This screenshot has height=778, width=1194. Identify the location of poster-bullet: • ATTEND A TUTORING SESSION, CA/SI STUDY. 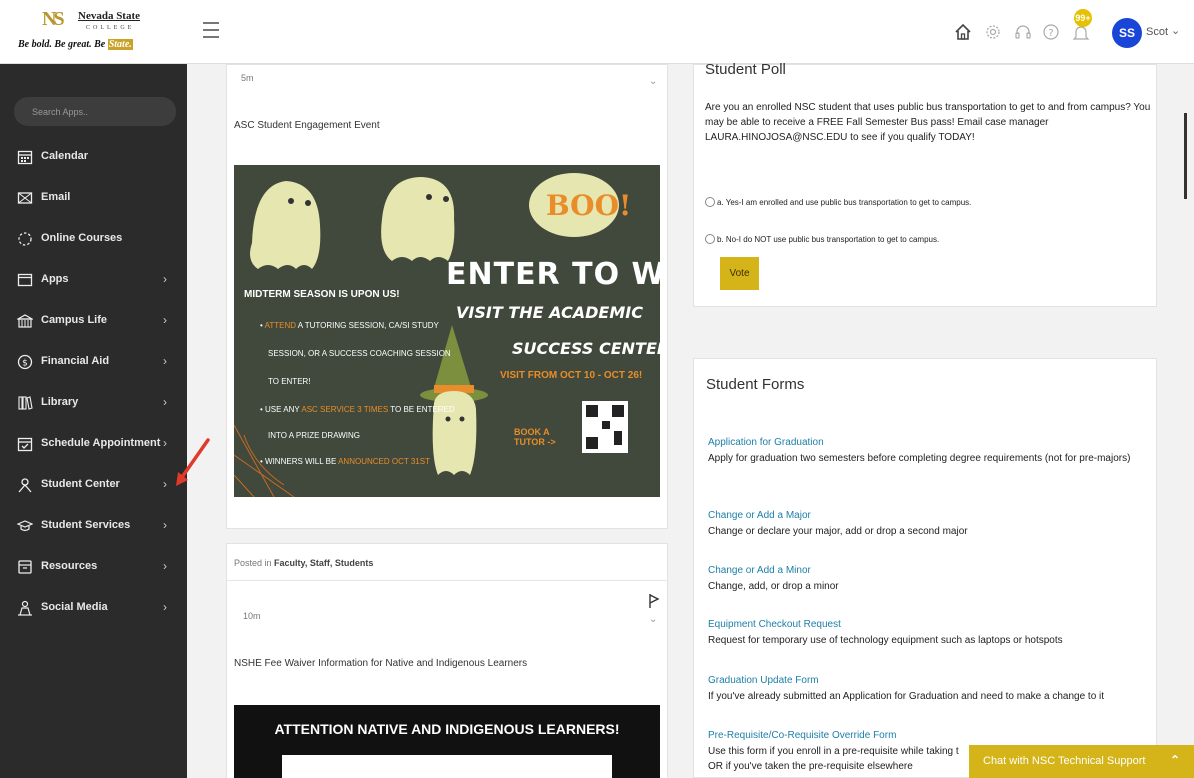
(349, 325).